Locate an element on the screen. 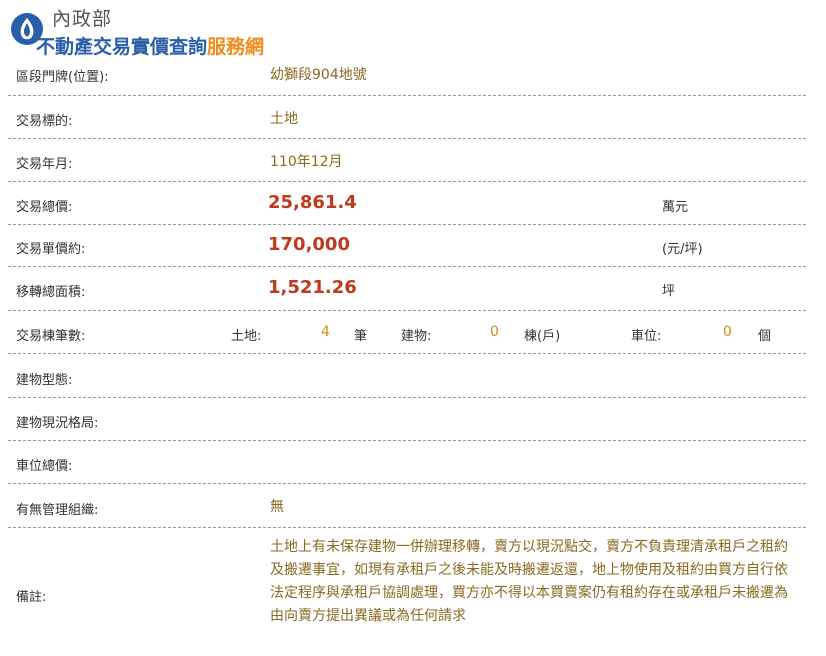 This screenshot has width=826, height=656. land-count-value: 4 is located at coordinates (325, 332).